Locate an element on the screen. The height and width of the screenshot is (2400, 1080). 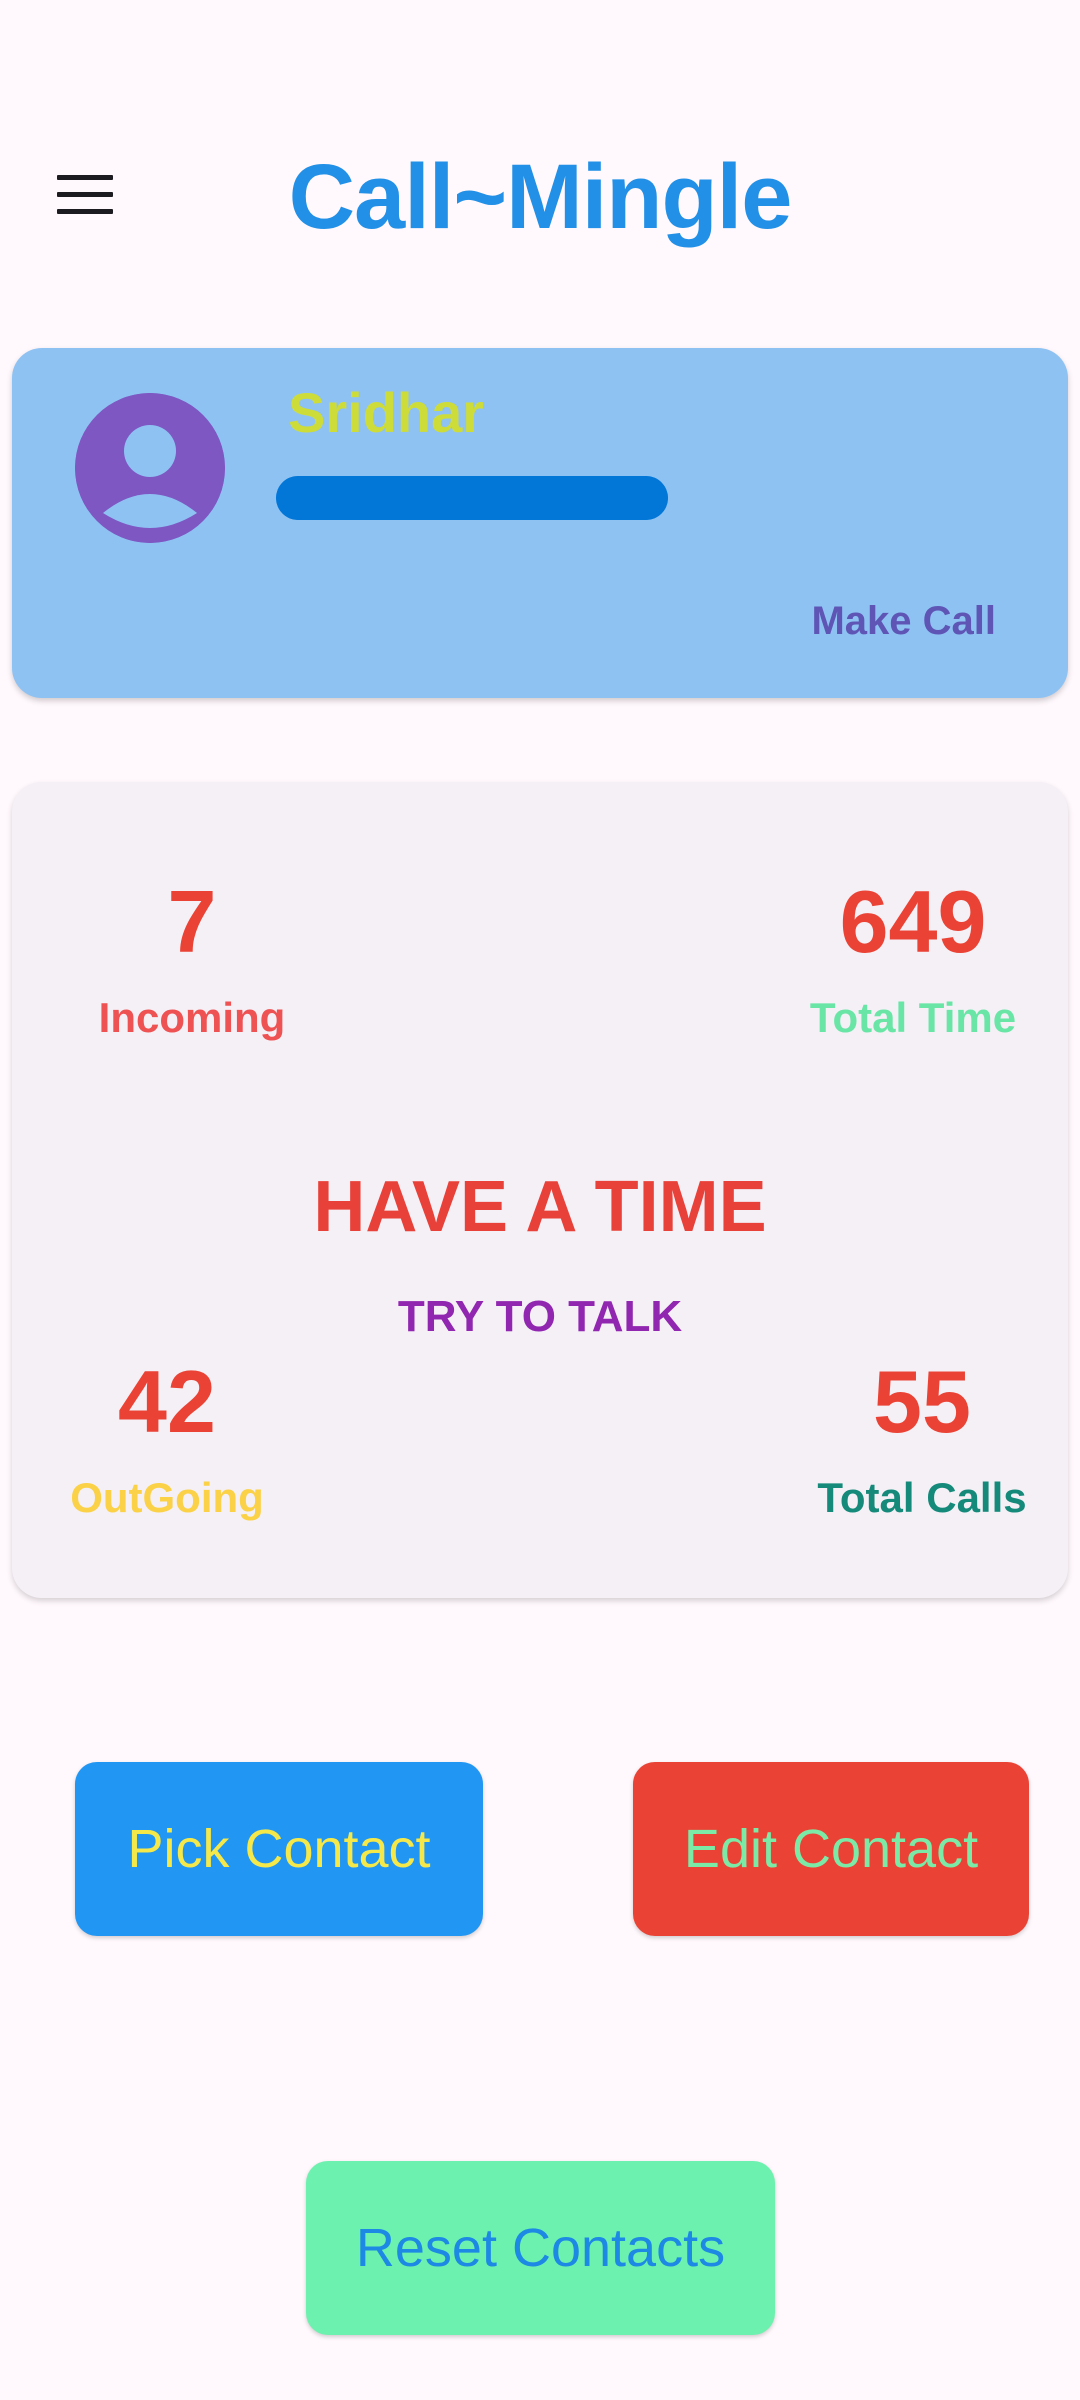
total-calls-label: Total Calls is located at coordinates (922, 1497).